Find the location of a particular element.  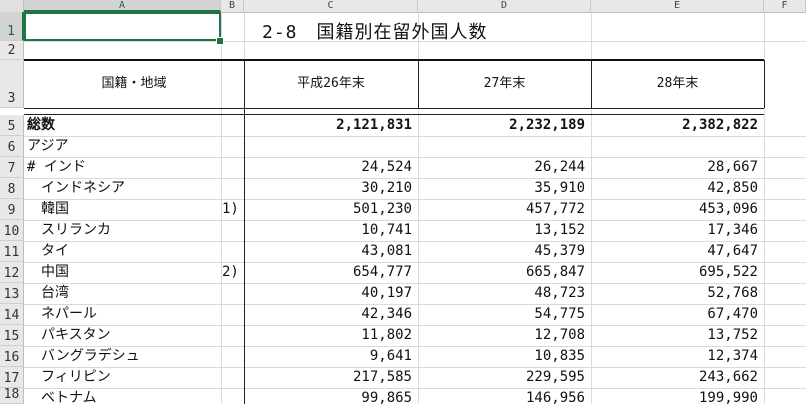

value-h26: 501,230 is located at coordinates (382, 209).